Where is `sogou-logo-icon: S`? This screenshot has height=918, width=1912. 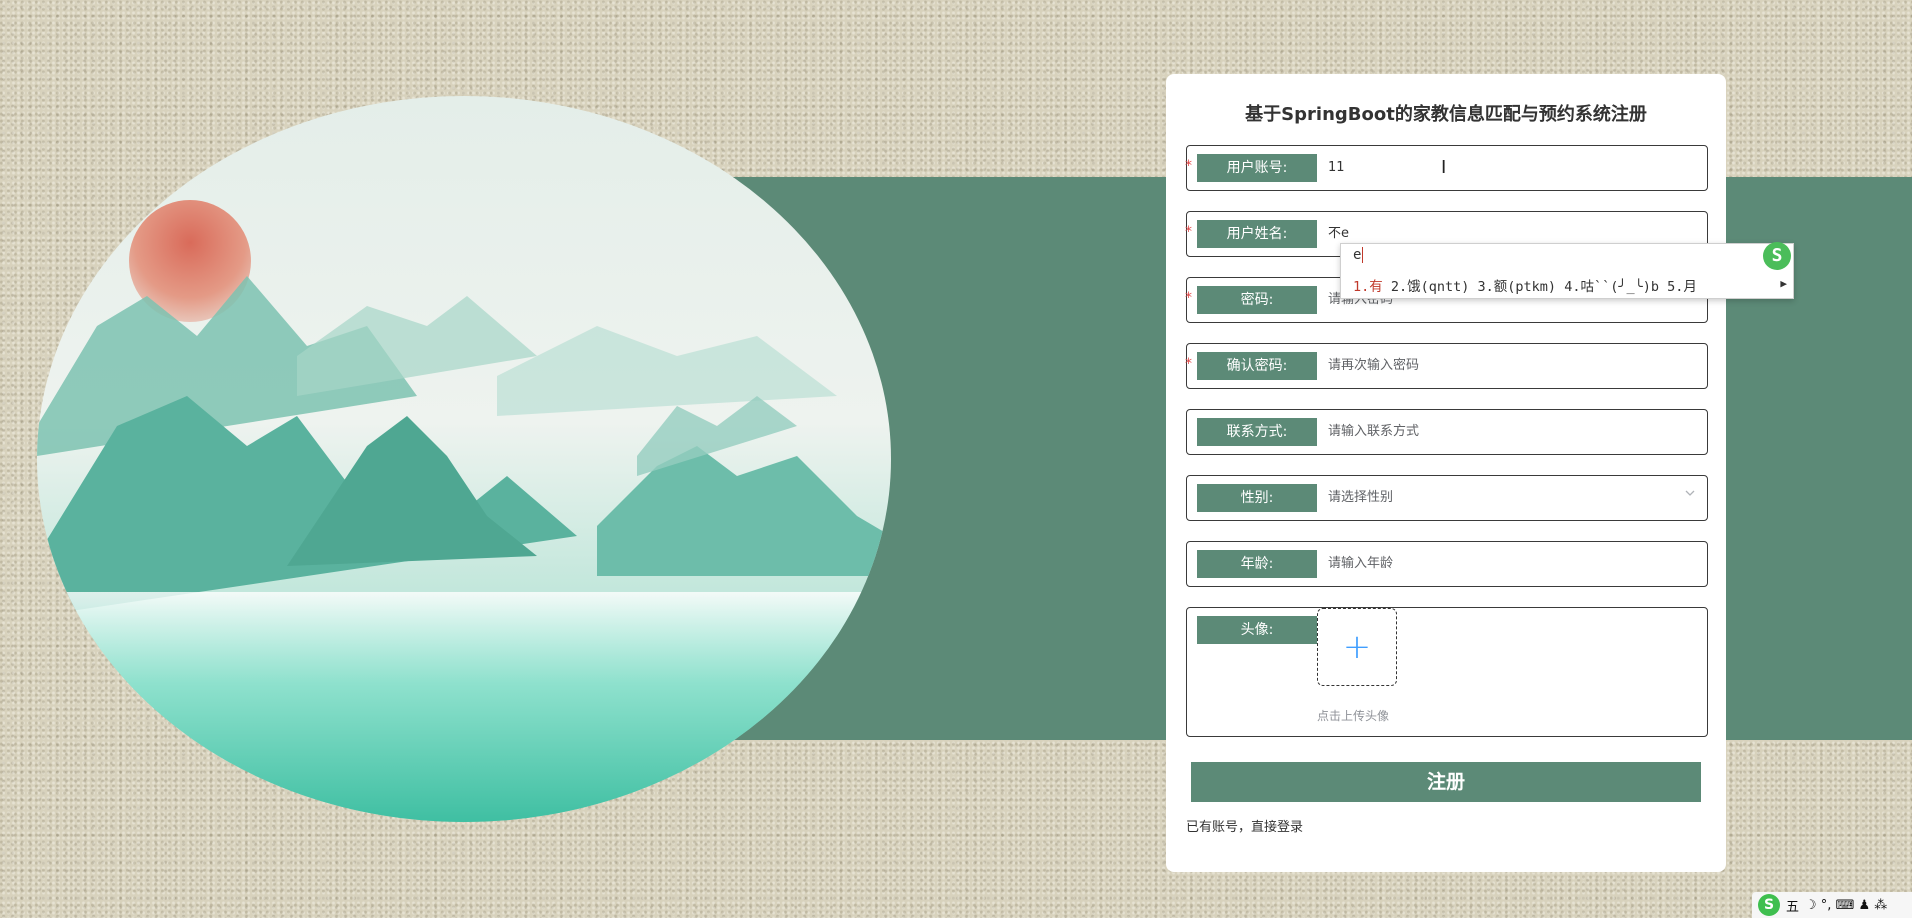
sogou-logo-icon: S is located at coordinates (1777, 256).